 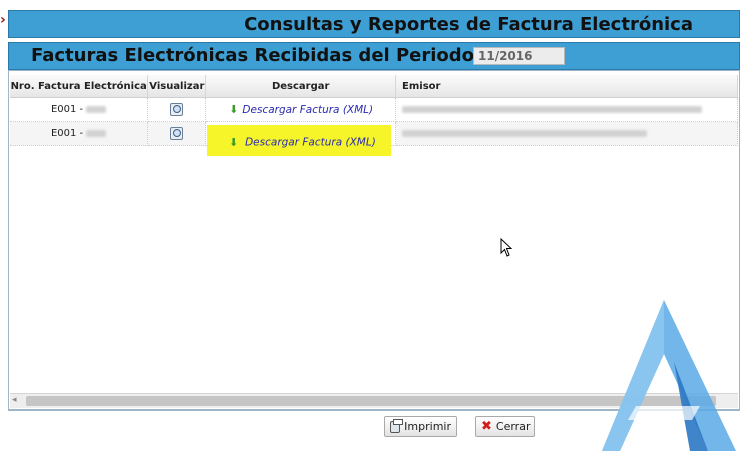 I want to click on scroll-left-icon: ◂, so click(x=14, y=400).